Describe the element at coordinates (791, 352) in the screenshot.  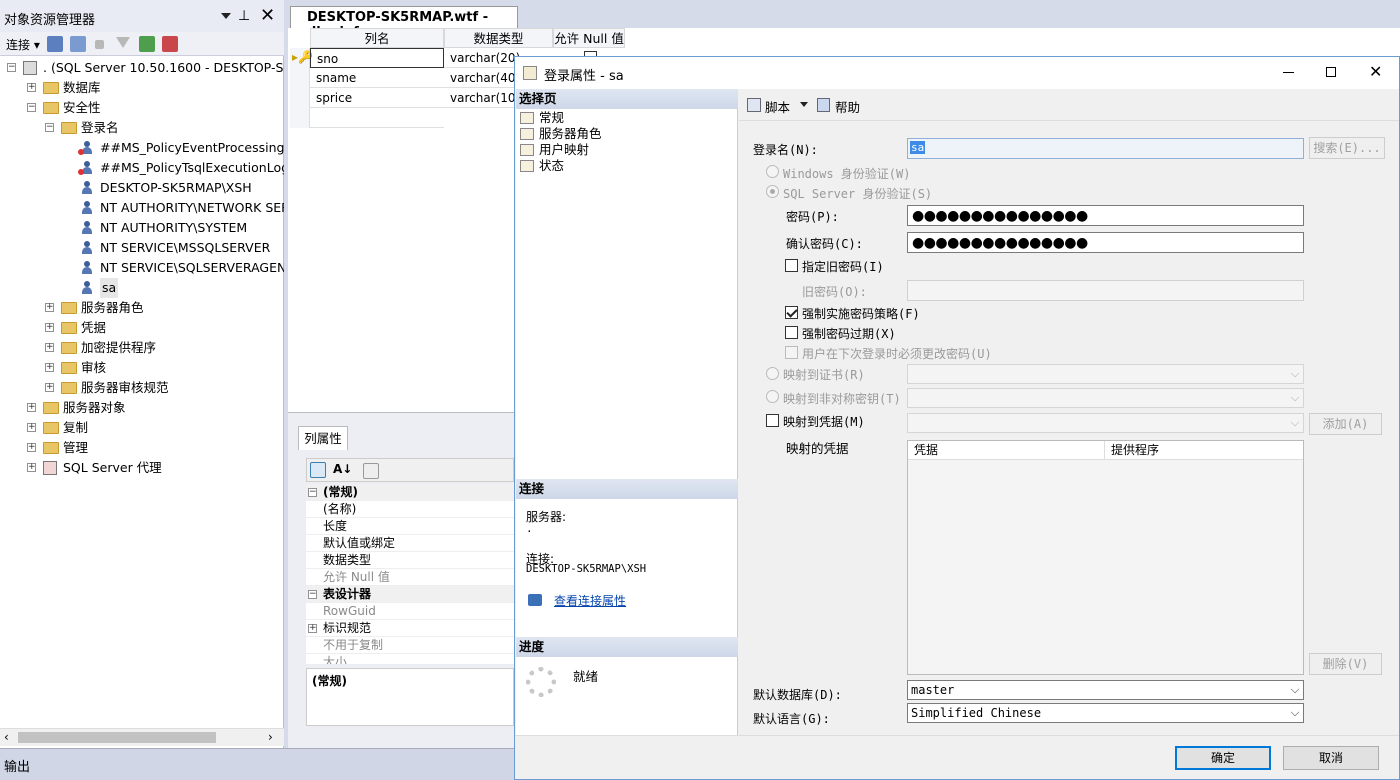
I see `must-change-checkbox` at that location.